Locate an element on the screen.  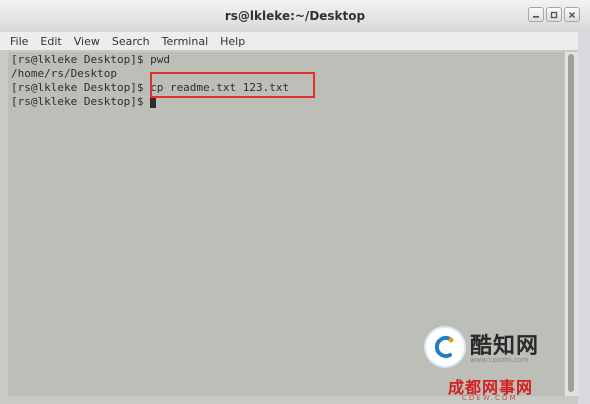
watermark-url-secondary: CDEW.COM is located at coordinates (490, 398).